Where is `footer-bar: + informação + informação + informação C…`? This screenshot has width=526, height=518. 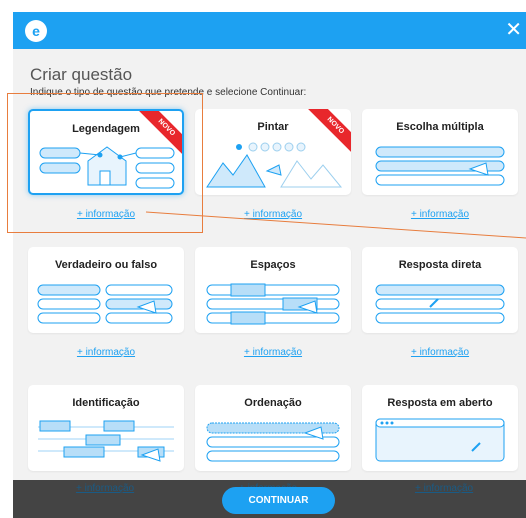
footer-bar: + informação + informação + informação C… is located at coordinates (269, 499).